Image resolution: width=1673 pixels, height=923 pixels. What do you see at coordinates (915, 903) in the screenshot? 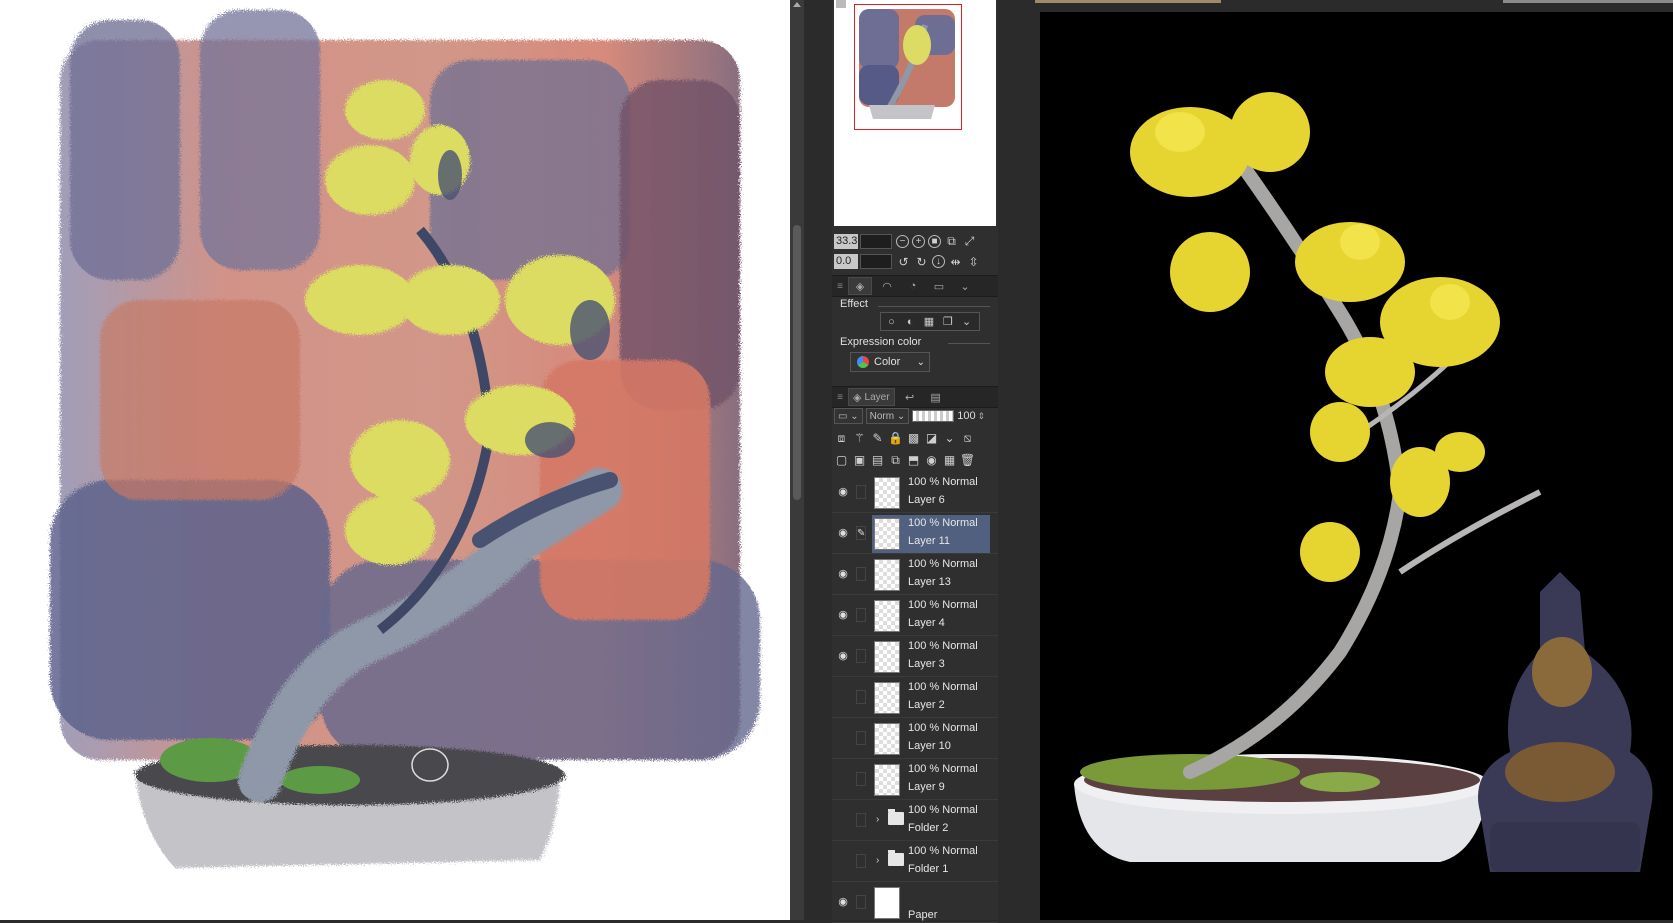
I see `paper-layer-row: ◉ Paper` at bounding box center [915, 903].